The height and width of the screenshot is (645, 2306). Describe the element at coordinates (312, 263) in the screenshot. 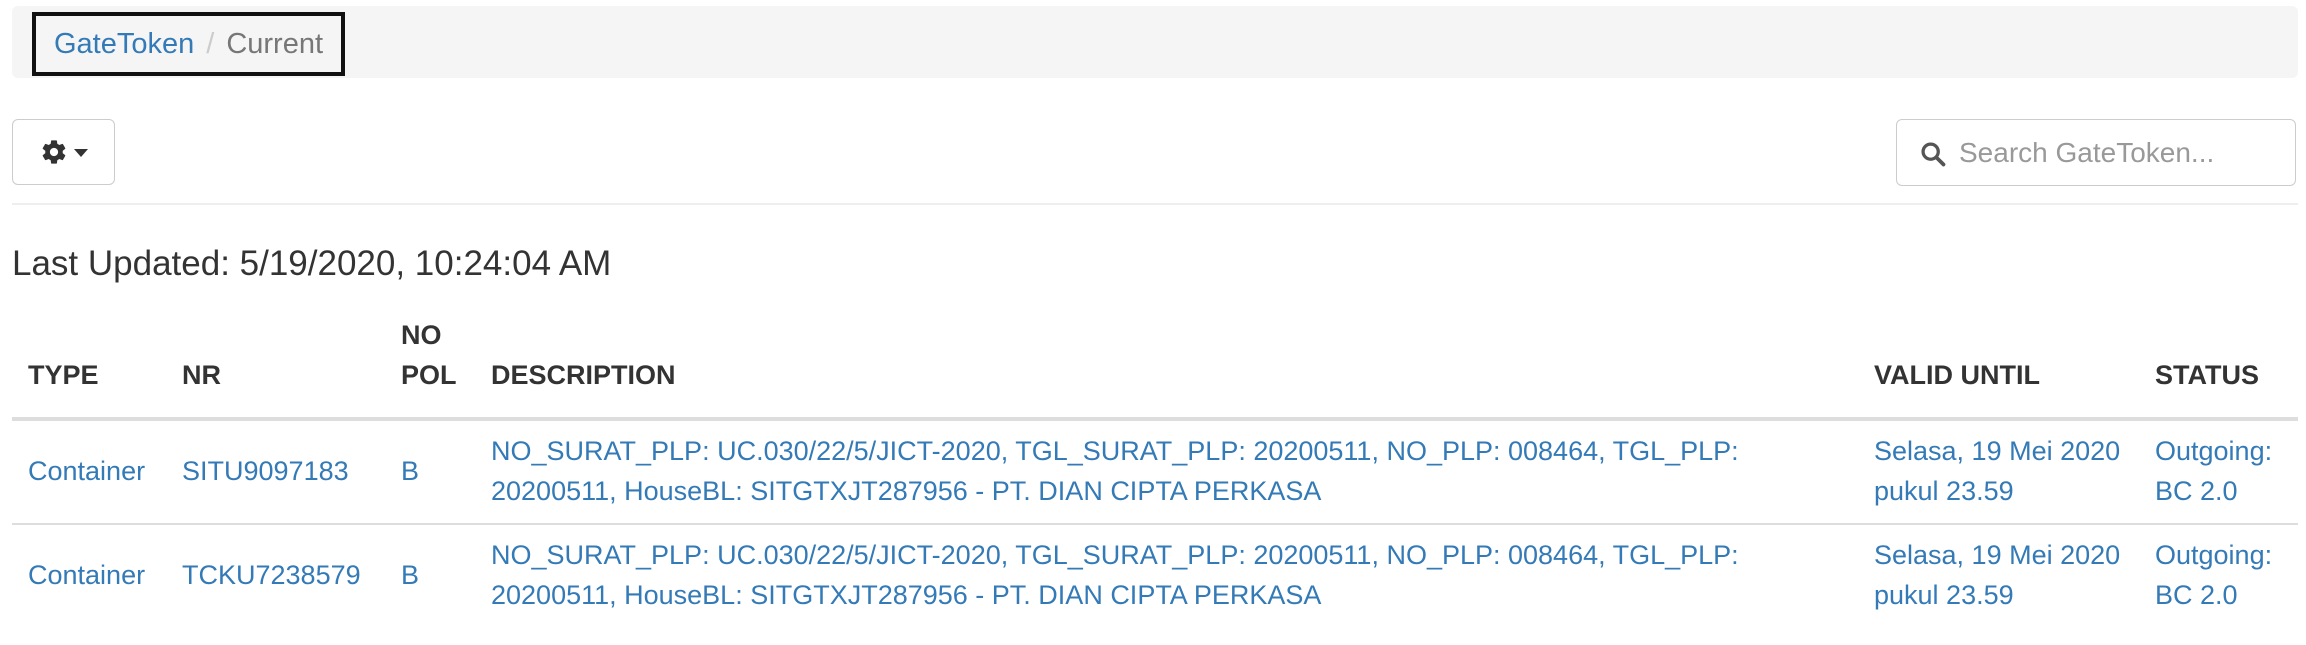

I see `last-updated-label: Last Updated: 5/19/2020, 10:24:04 AM` at that location.